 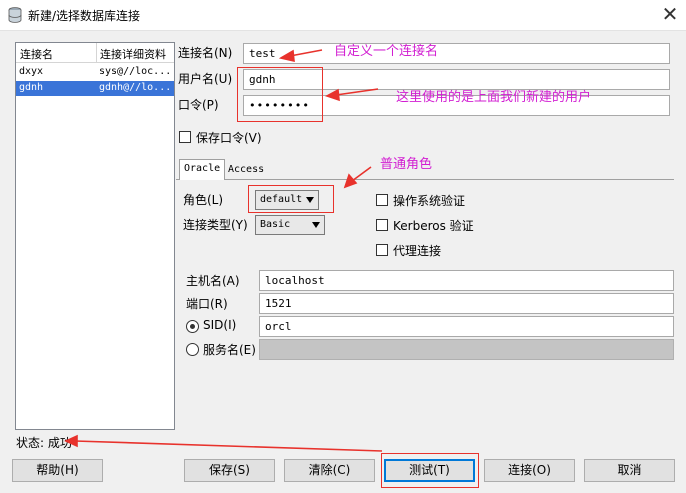 What do you see at coordinates (386, 51) in the screenshot?
I see `annotation-custom-name: 自定义一个连接名` at bounding box center [386, 51].